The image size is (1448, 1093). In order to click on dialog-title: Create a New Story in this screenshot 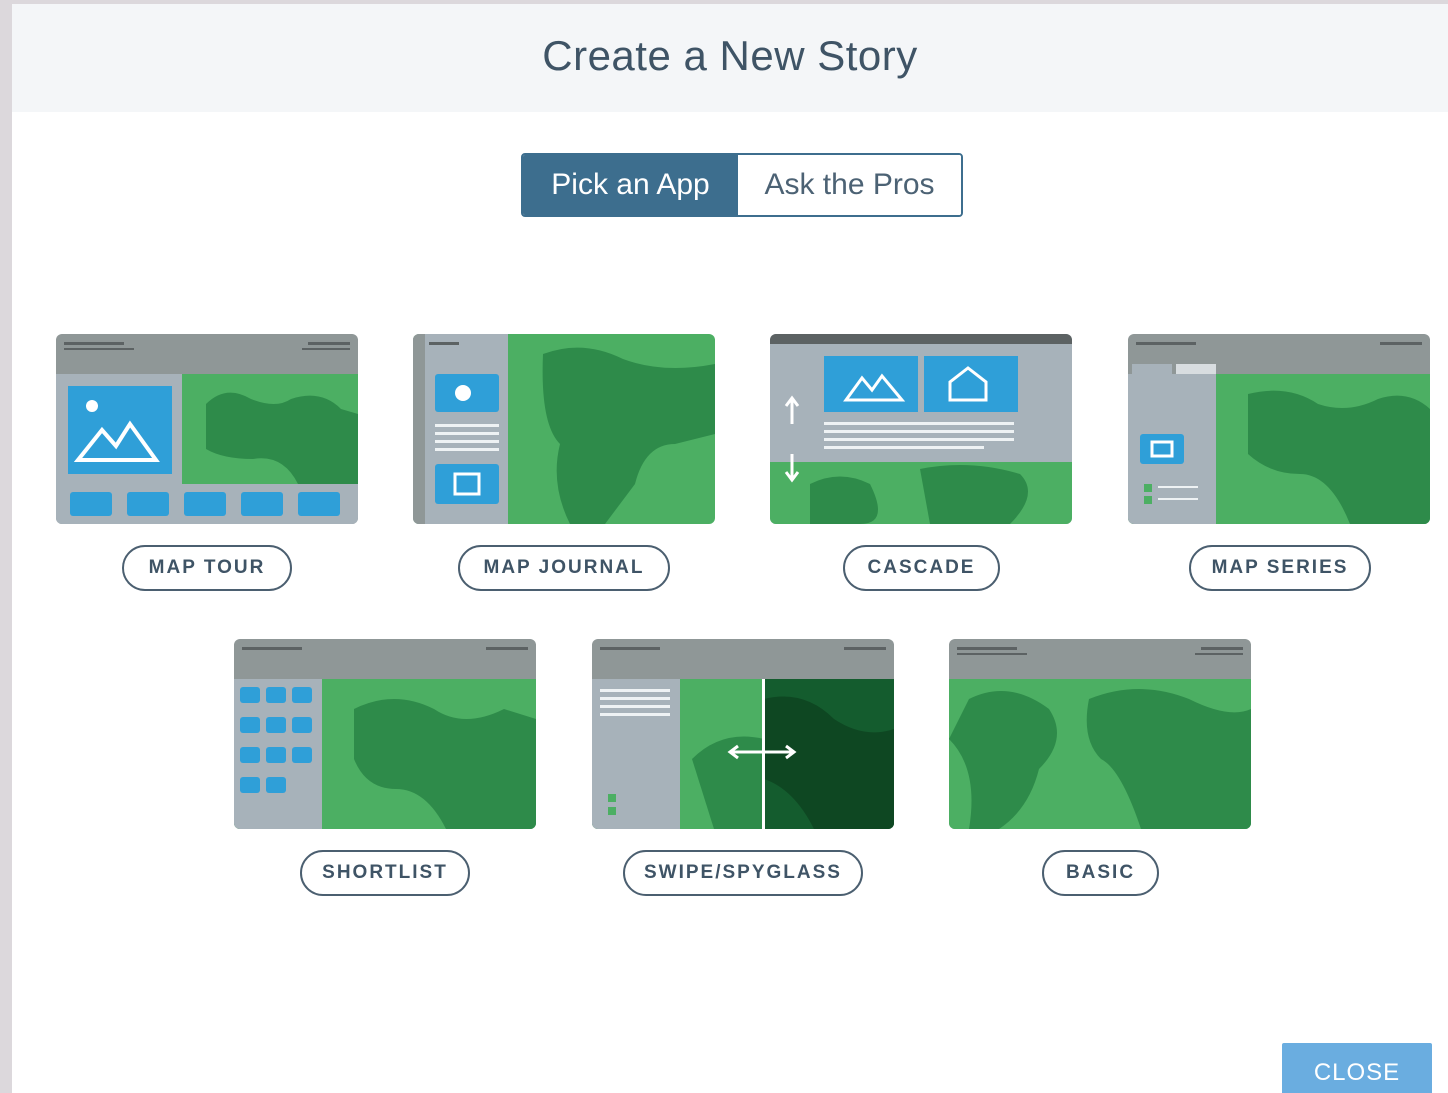, I will do `click(730, 55)`.